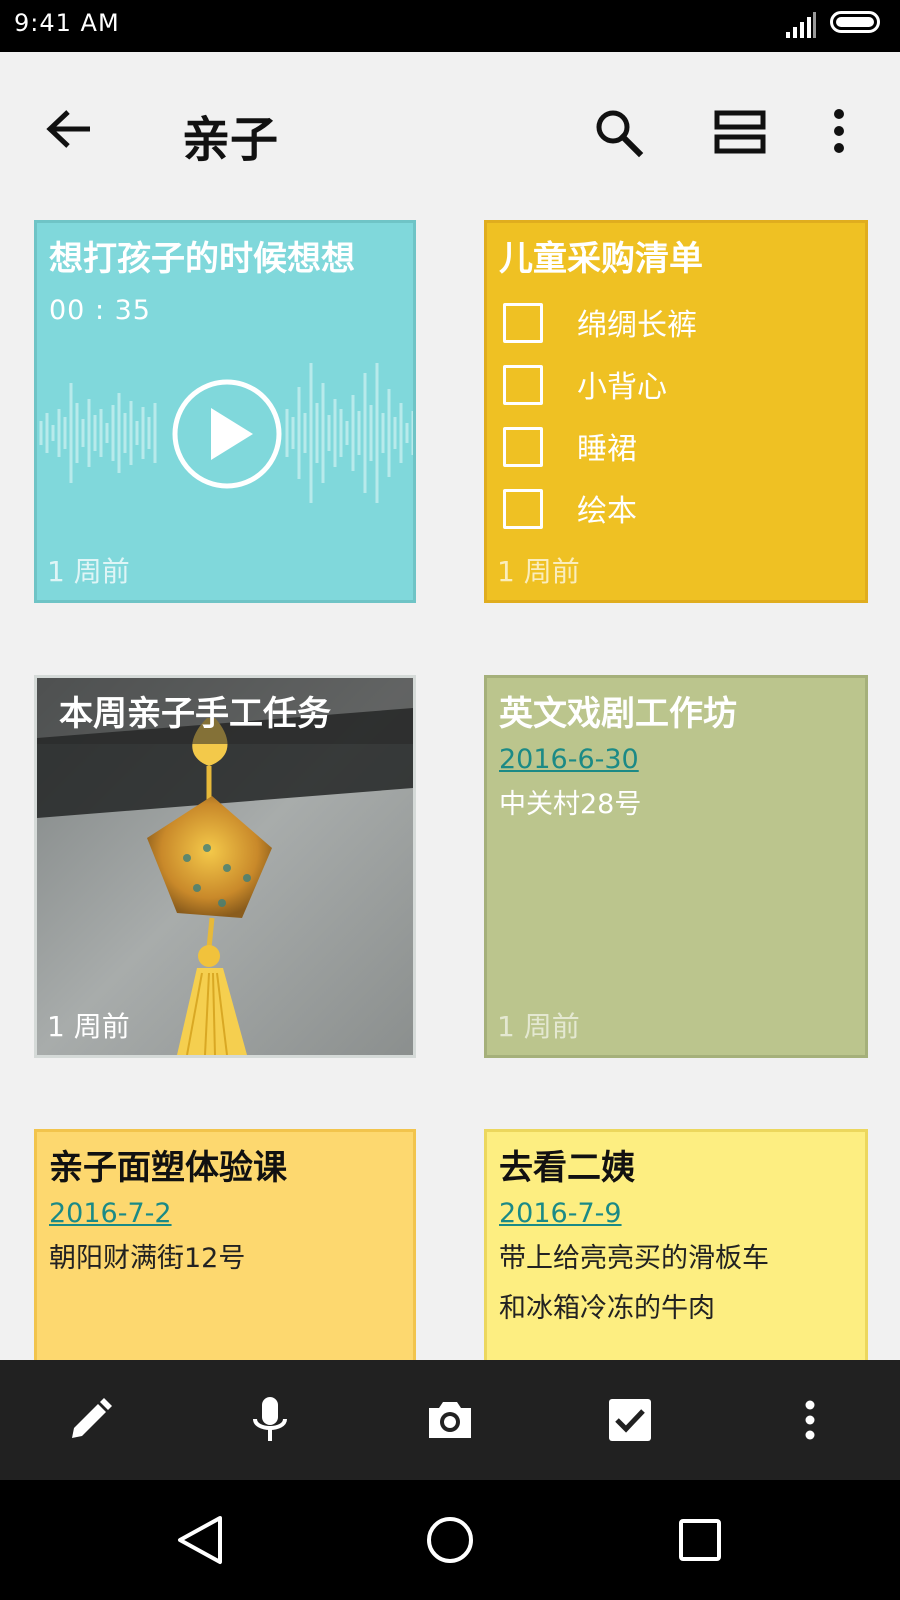 The image size is (900, 1600). Describe the element at coordinates (147, 1258) in the screenshot. I see `event-location: 朝阳财满街12号` at that location.